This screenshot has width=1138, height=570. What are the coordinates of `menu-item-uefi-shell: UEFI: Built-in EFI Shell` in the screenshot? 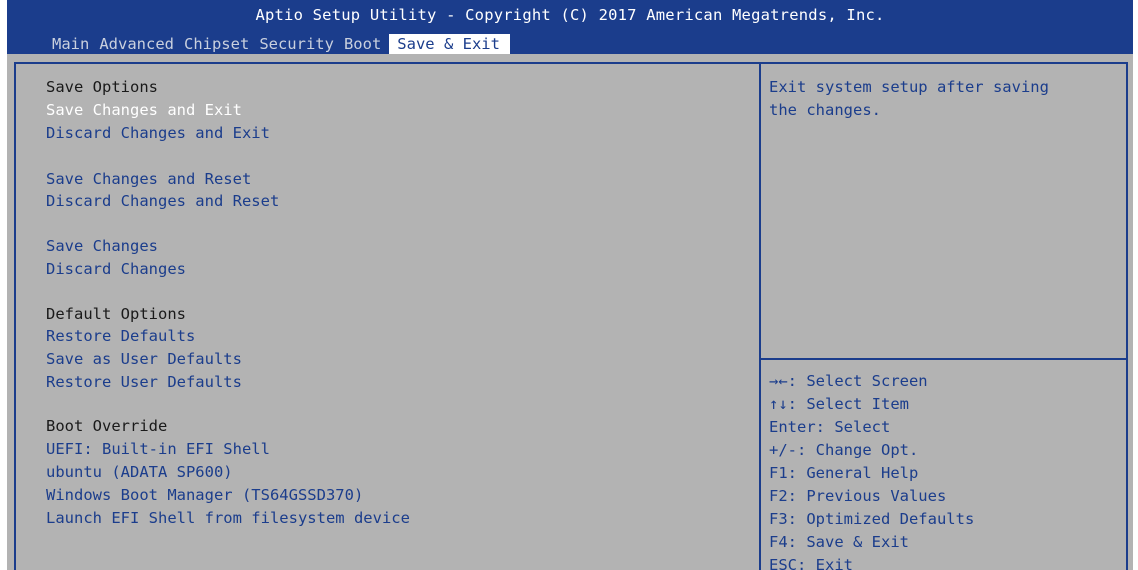 It's located at (158, 449).